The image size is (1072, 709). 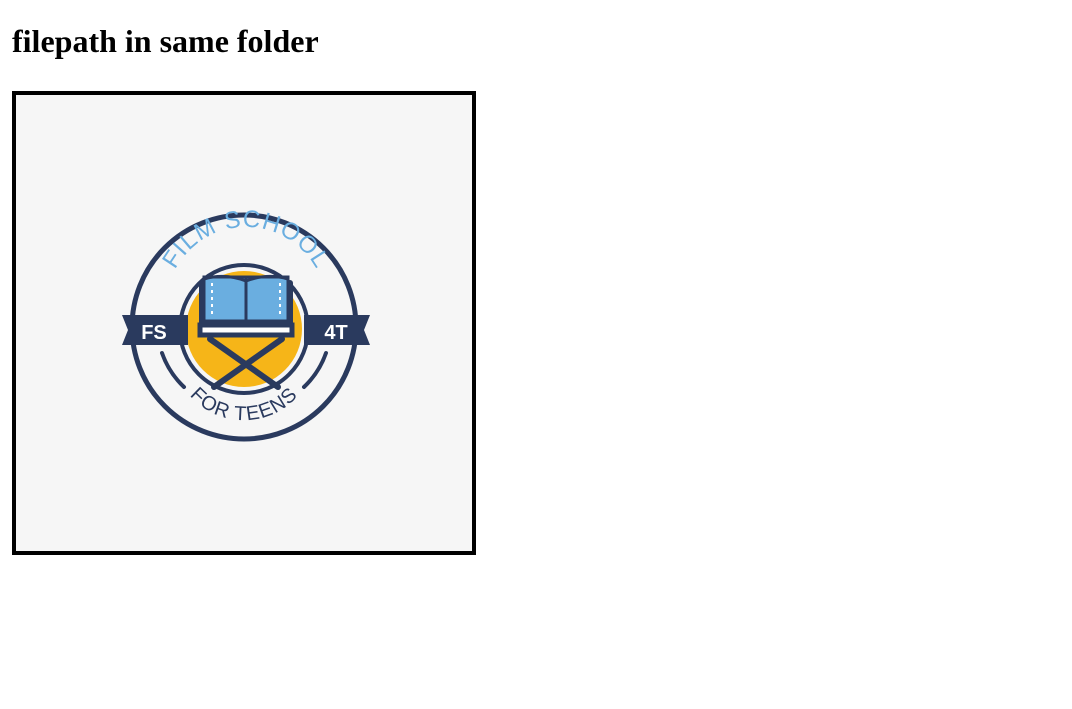 What do you see at coordinates (165, 41) in the screenshot?
I see `page-title: filepath in same folder` at bounding box center [165, 41].